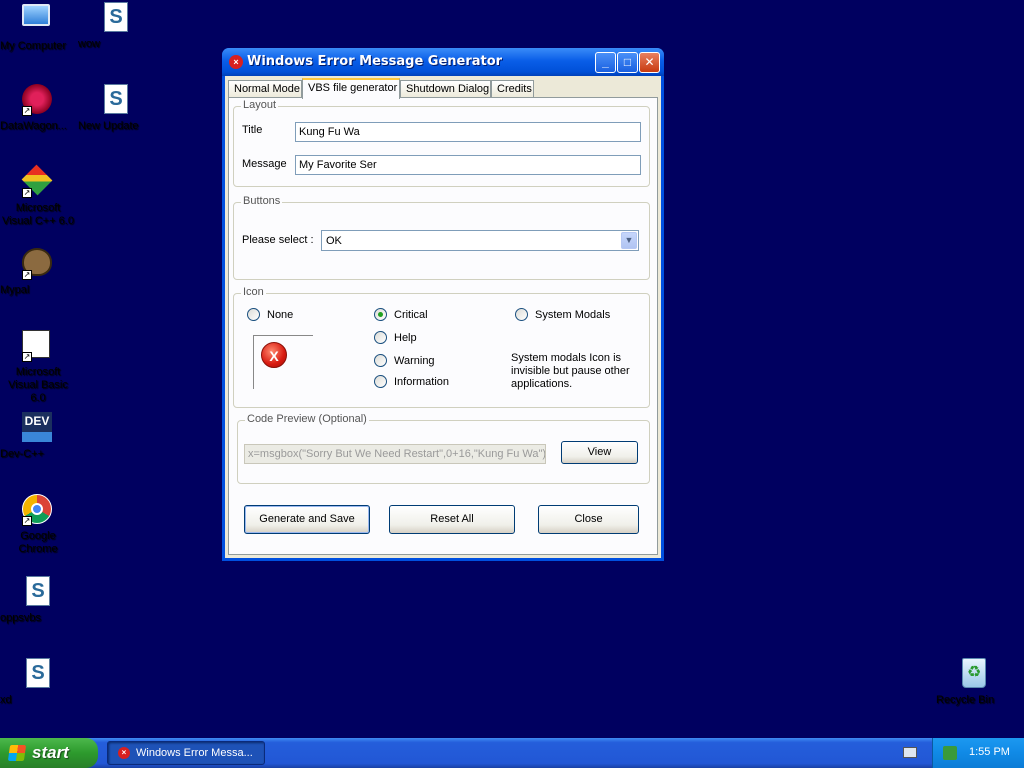 Image resolution: width=1024 pixels, height=768 pixels. Describe the element at coordinates (452, 519) in the screenshot. I see `reset-all-button: Reset All` at that location.